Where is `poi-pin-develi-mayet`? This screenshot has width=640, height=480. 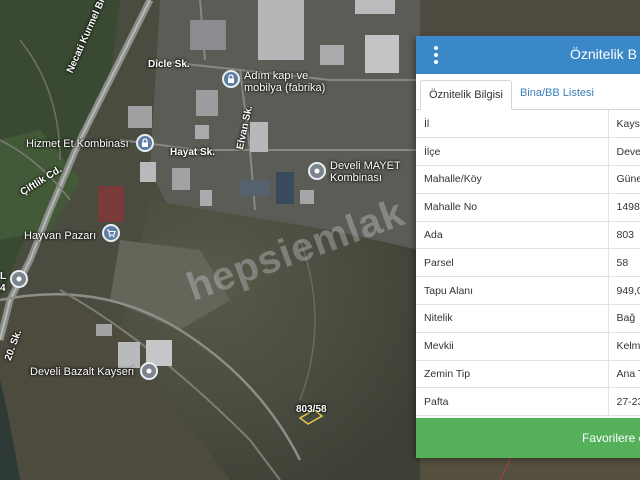
poi-pin-develi-mayet is located at coordinates (317, 171).